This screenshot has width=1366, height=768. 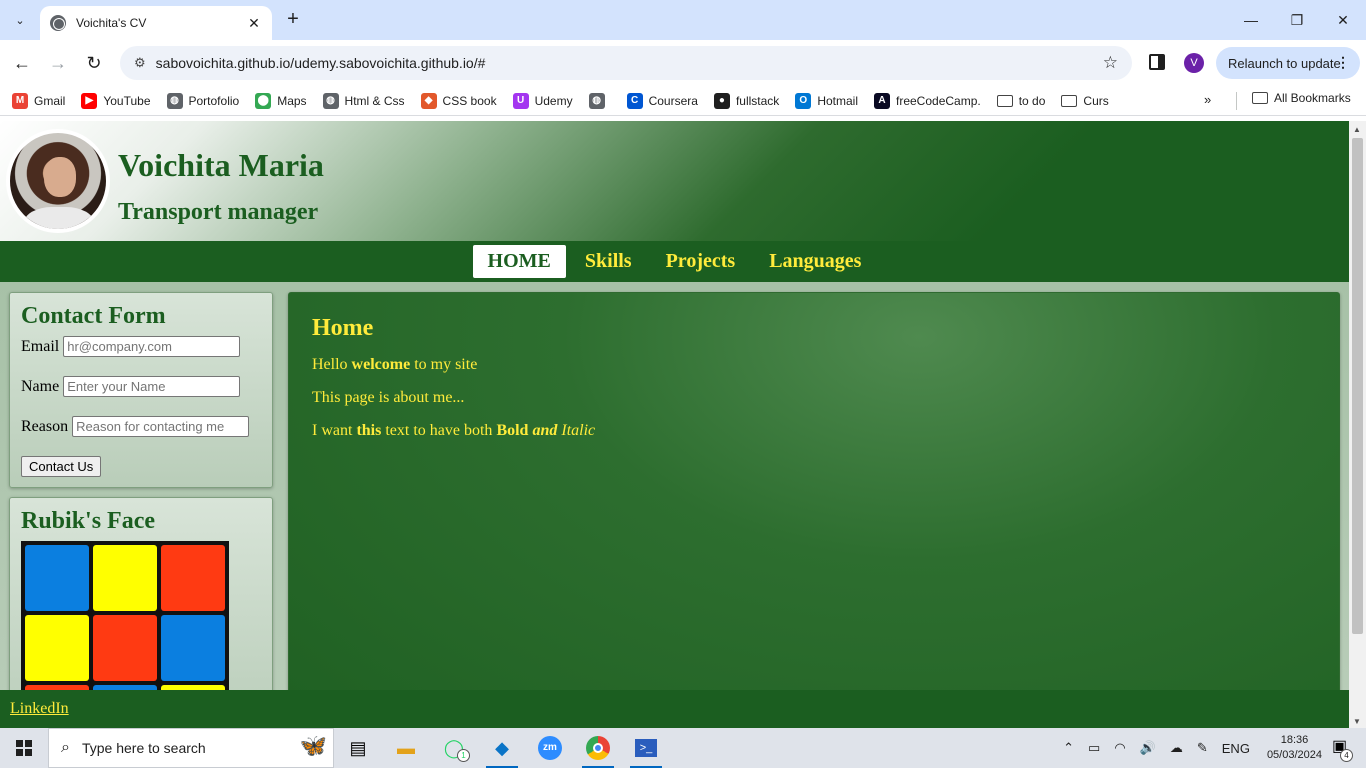 I want to click on tab-search-button: ⌄, so click(x=20, y=20).